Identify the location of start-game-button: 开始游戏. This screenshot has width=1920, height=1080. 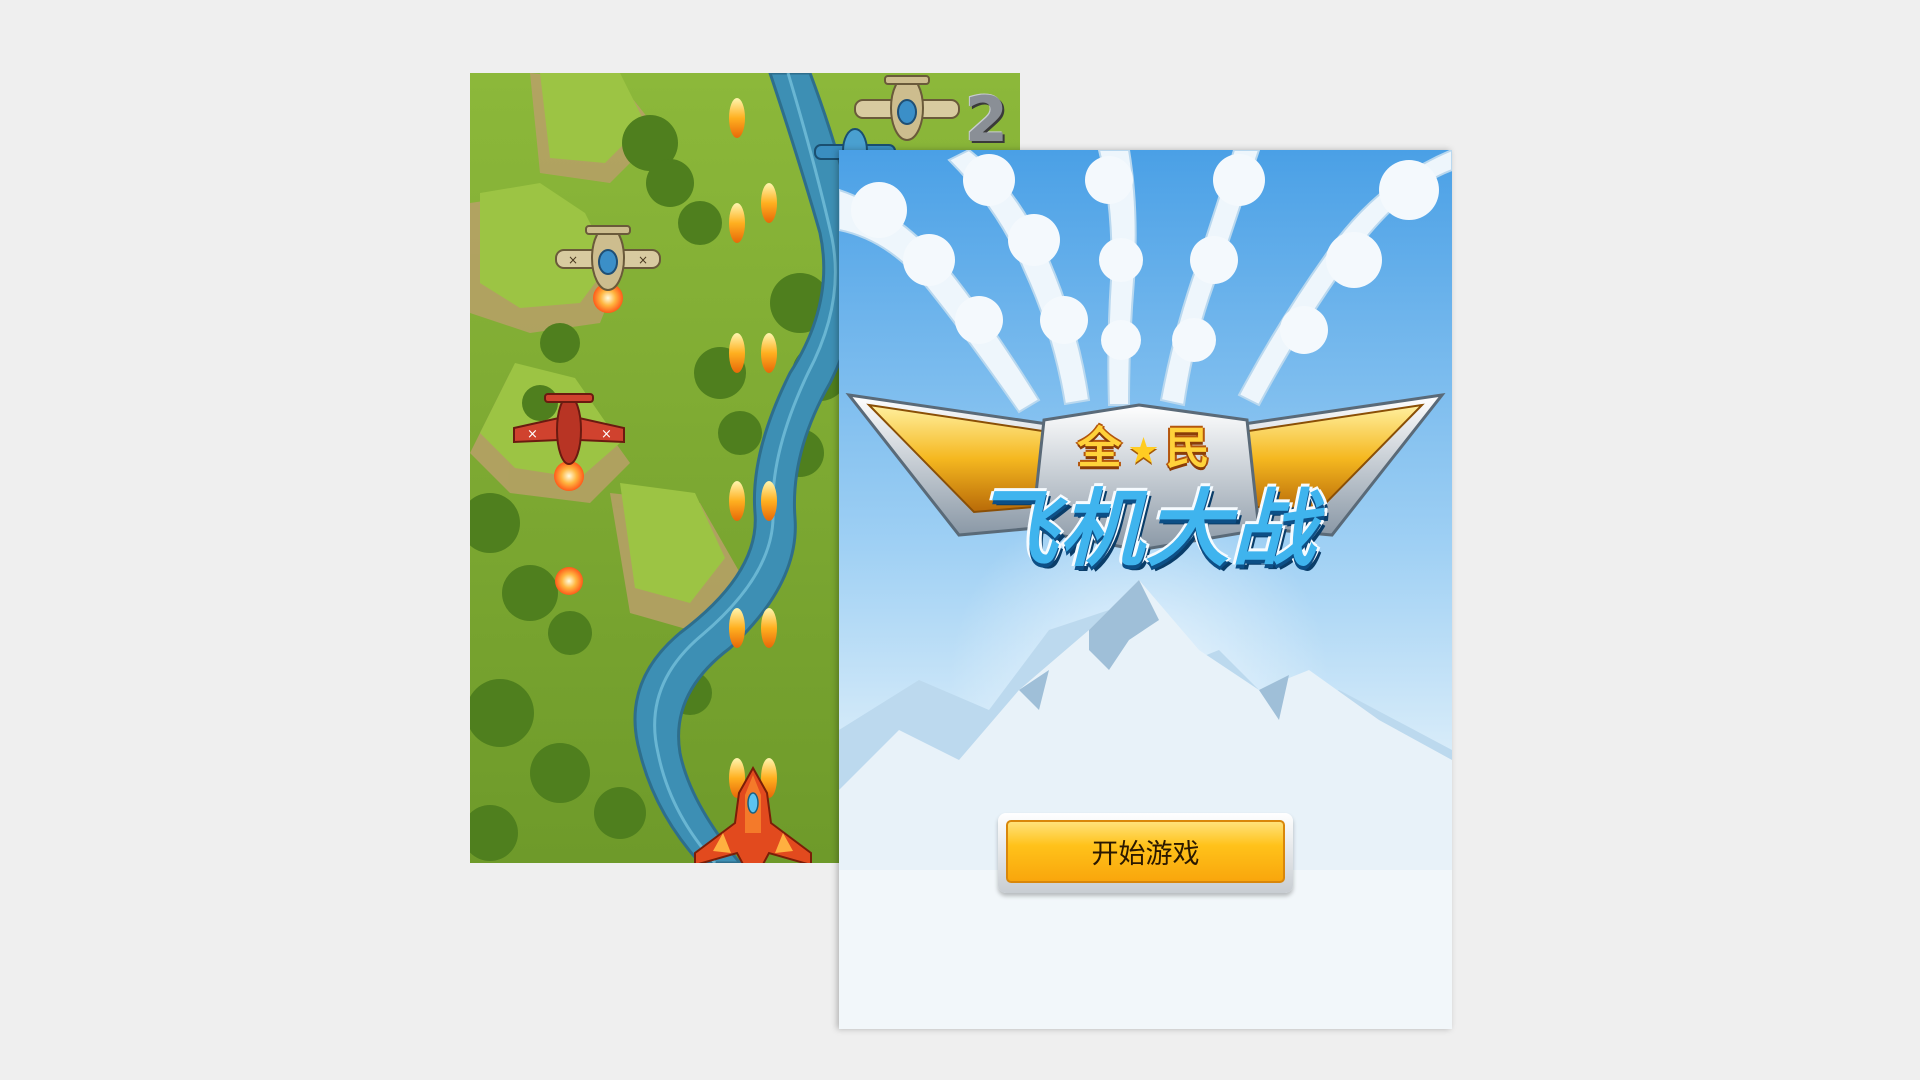
(1145, 853).